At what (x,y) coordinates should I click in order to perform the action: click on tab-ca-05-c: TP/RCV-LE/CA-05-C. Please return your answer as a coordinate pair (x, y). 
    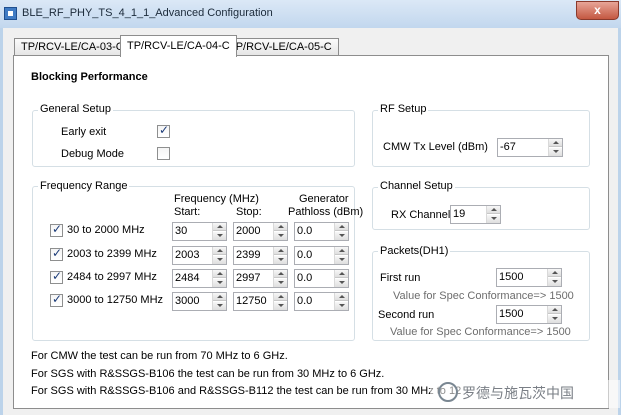
    Looking at the image, I should click on (280, 47).